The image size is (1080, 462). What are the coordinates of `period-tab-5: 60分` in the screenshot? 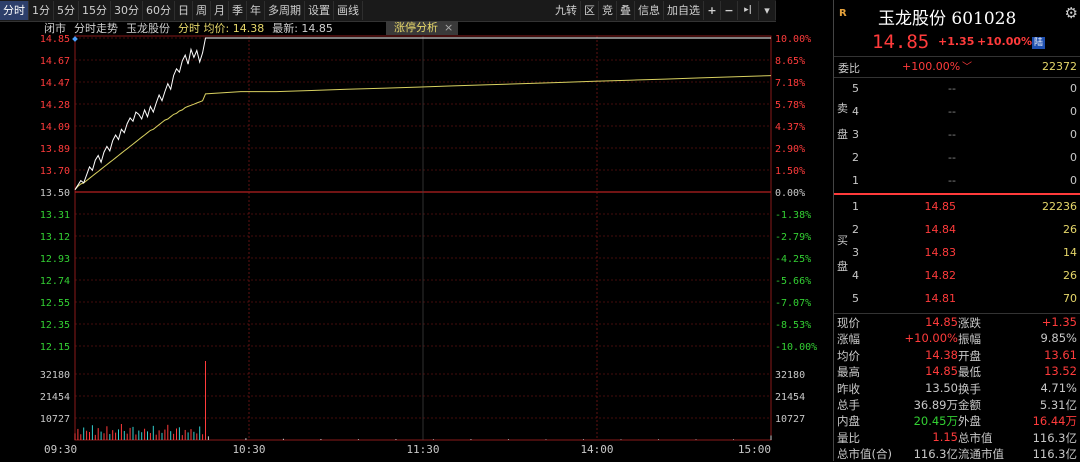 It's located at (159, 10).